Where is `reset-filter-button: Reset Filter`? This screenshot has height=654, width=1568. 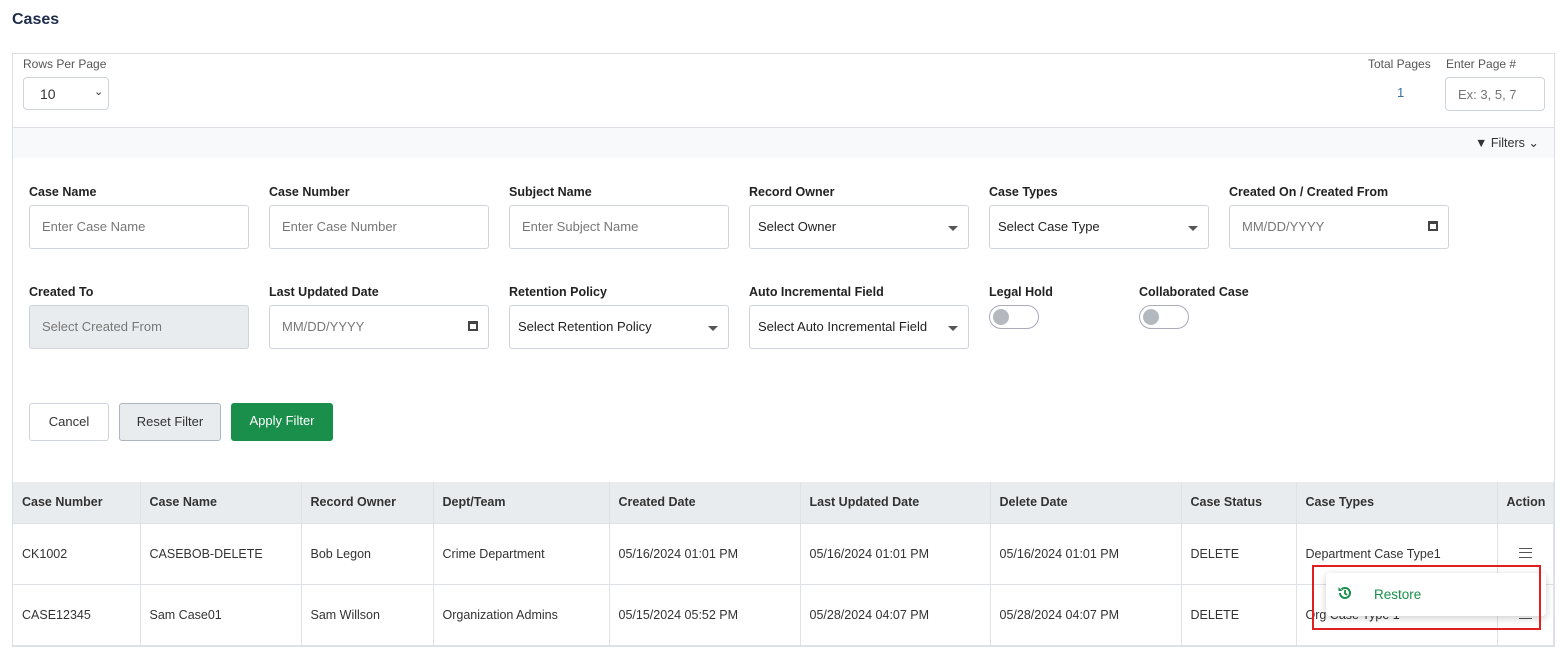 reset-filter-button: Reset Filter is located at coordinates (170, 422).